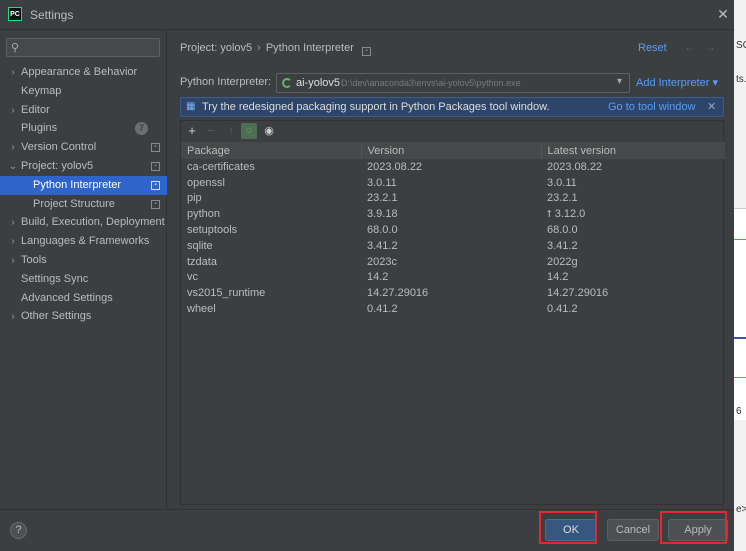 The width and height of the screenshot is (746, 551). I want to click on background-text: SC, so click(741, 45).